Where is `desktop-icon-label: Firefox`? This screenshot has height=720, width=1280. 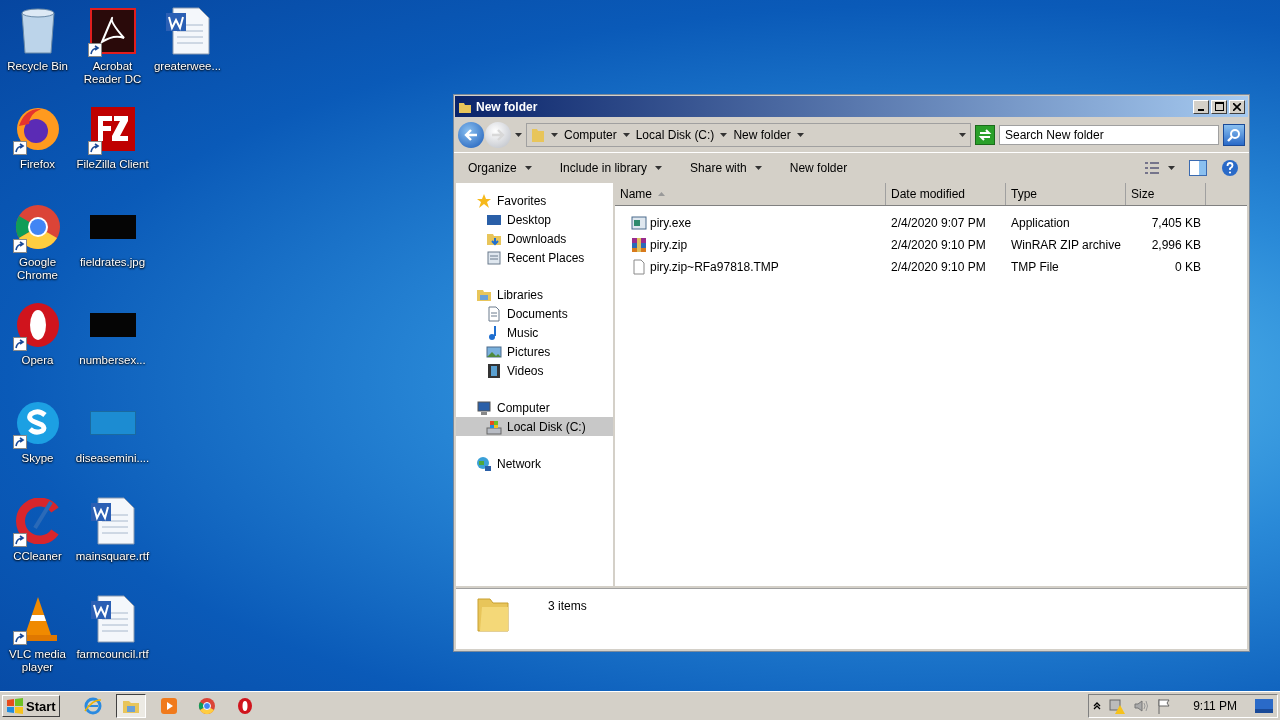
desktop-icon-label: Firefox is located at coordinates (37, 164).